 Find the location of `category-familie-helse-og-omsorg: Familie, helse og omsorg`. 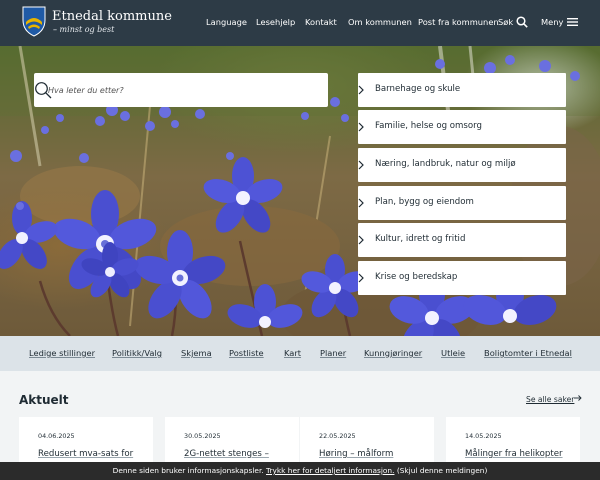

category-familie-helse-og-omsorg: Familie, helse og omsorg is located at coordinates (462, 127).